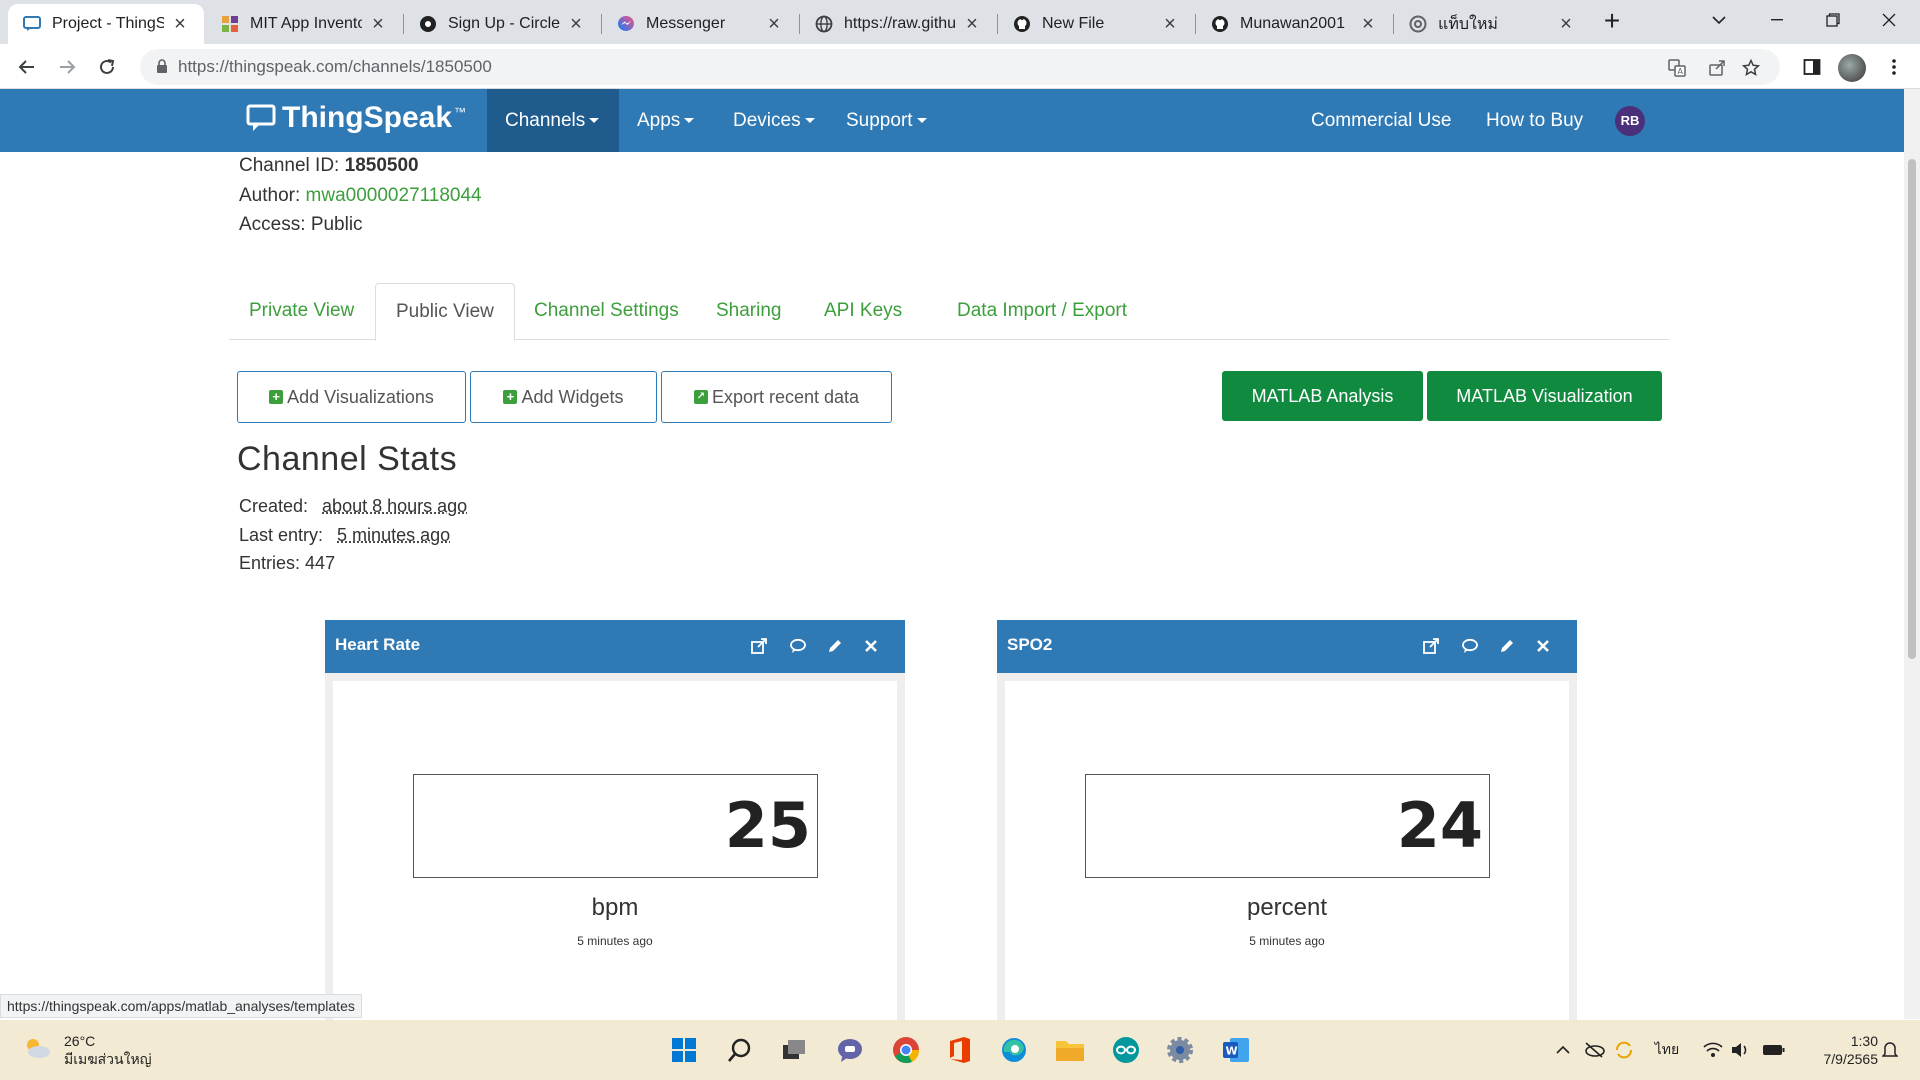 Image resolution: width=1920 pixels, height=1080 pixels. I want to click on forward-arrow-icon, so click(67, 67).